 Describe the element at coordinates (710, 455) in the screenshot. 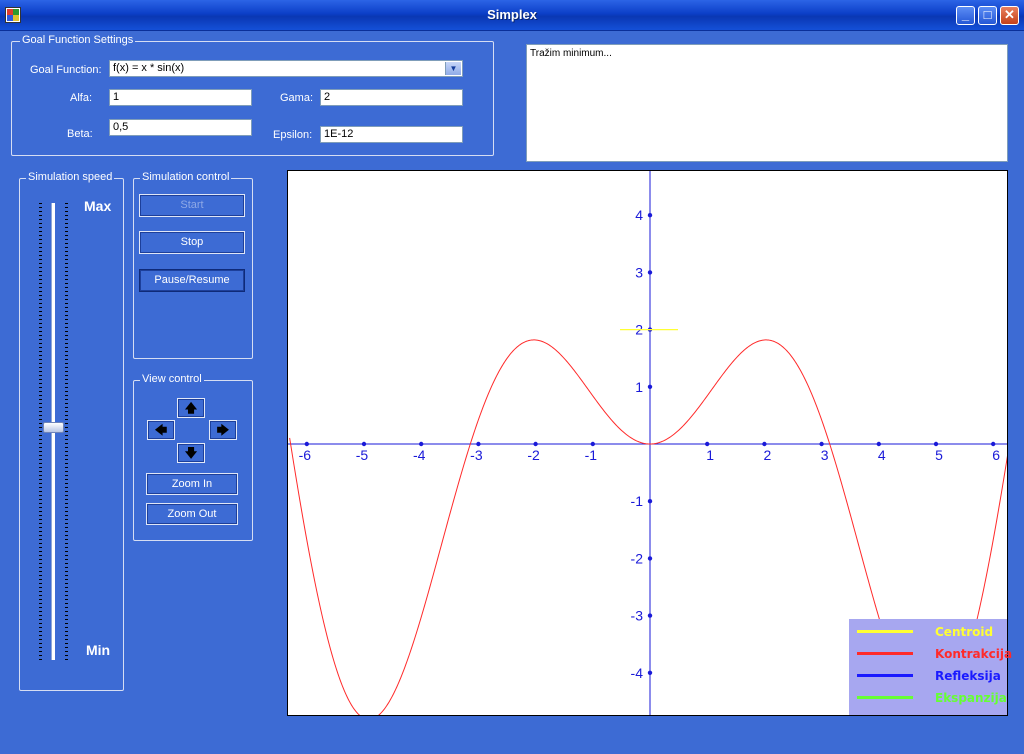

I see `x-tick-label: 1` at that location.